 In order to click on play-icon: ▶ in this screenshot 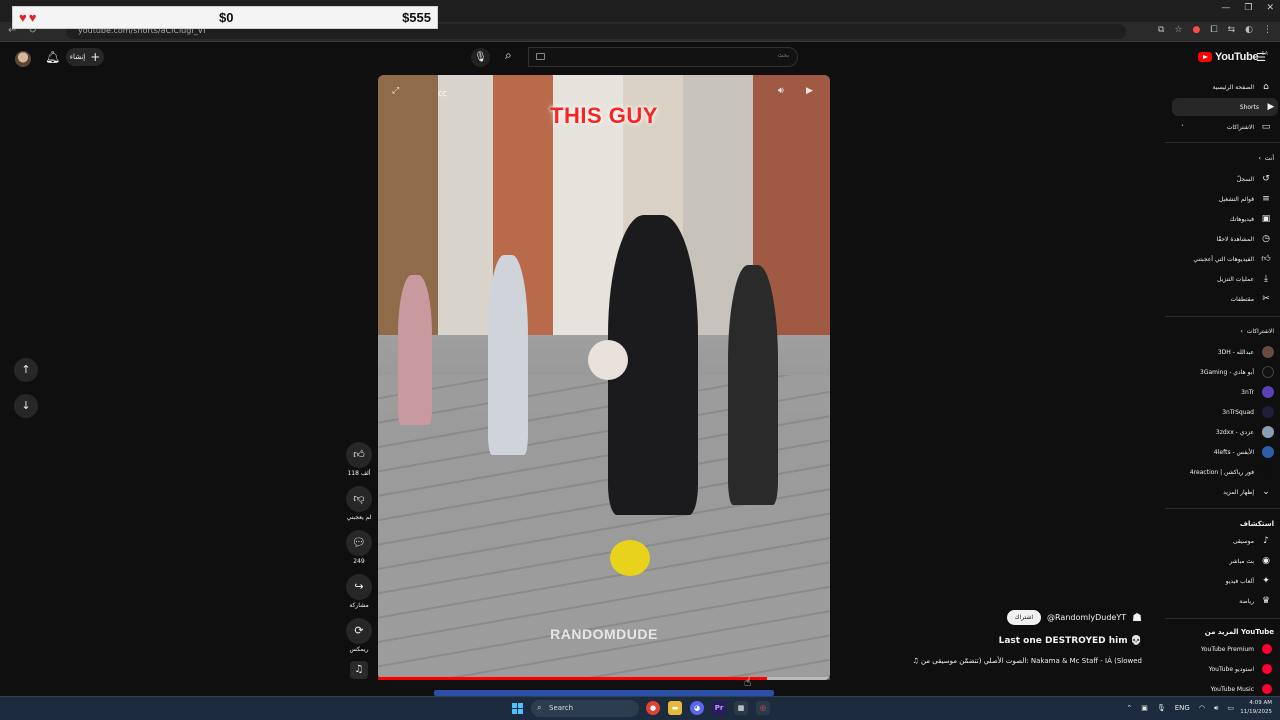, I will do `click(809, 91)`.